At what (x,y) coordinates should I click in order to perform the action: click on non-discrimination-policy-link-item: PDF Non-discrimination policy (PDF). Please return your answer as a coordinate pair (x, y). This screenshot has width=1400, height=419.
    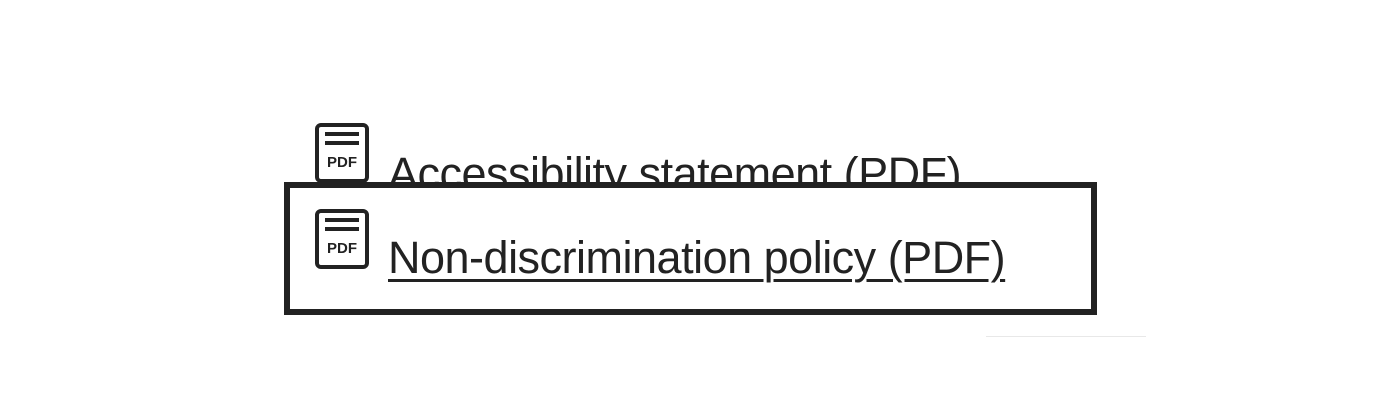
    Looking at the image, I should click on (653, 248).